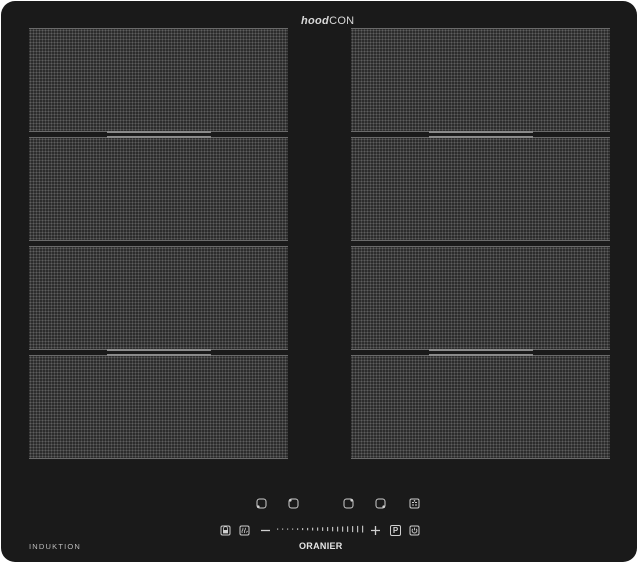 The height and width of the screenshot is (565, 640). What do you see at coordinates (414, 530) in the screenshot?
I see `power-icon` at bounding box center [414, 530].